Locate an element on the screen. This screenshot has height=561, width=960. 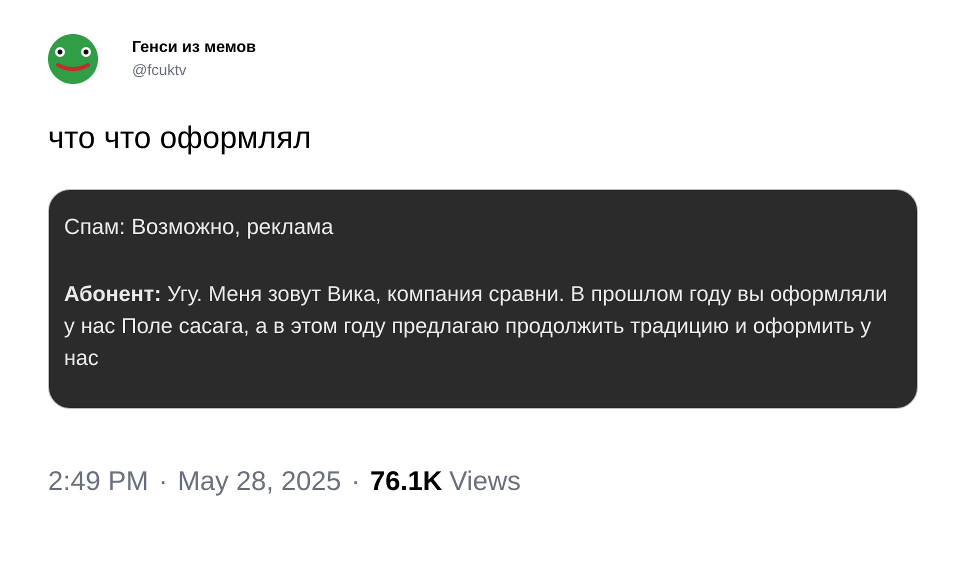
author-name: Генси из мемов is located at coordinates (194, 48).